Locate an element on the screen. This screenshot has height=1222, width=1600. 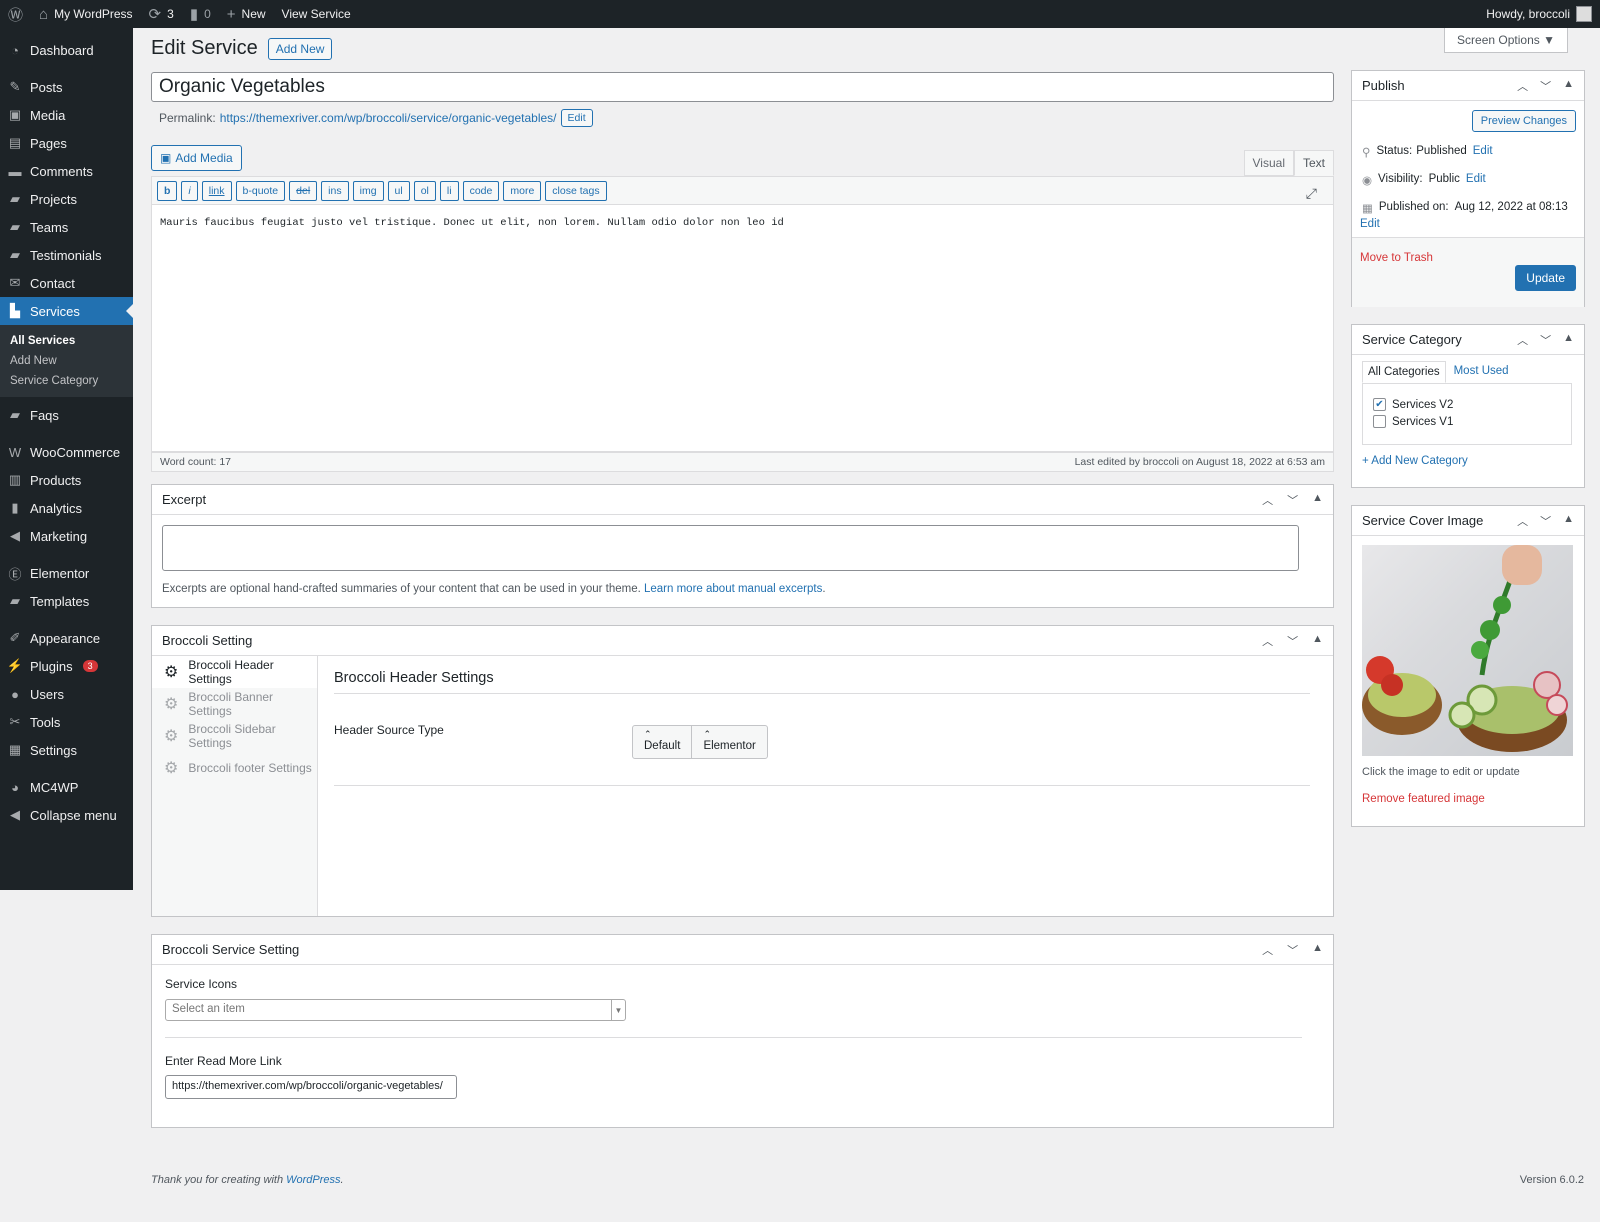
edit-status-link: Edit is located at coordinates (1483, 152).